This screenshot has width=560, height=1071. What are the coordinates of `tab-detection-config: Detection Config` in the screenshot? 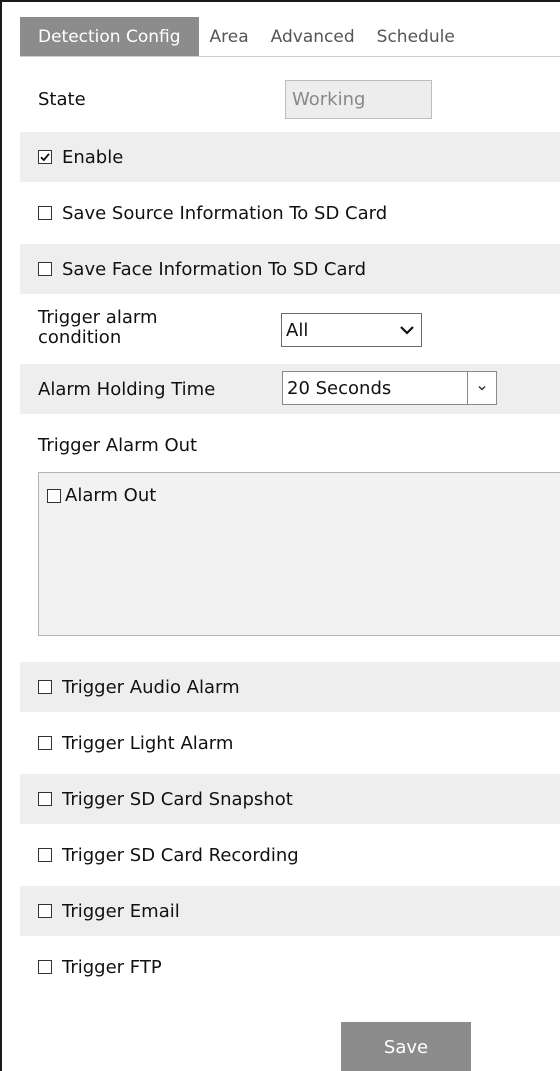 It's located at (109, 36).